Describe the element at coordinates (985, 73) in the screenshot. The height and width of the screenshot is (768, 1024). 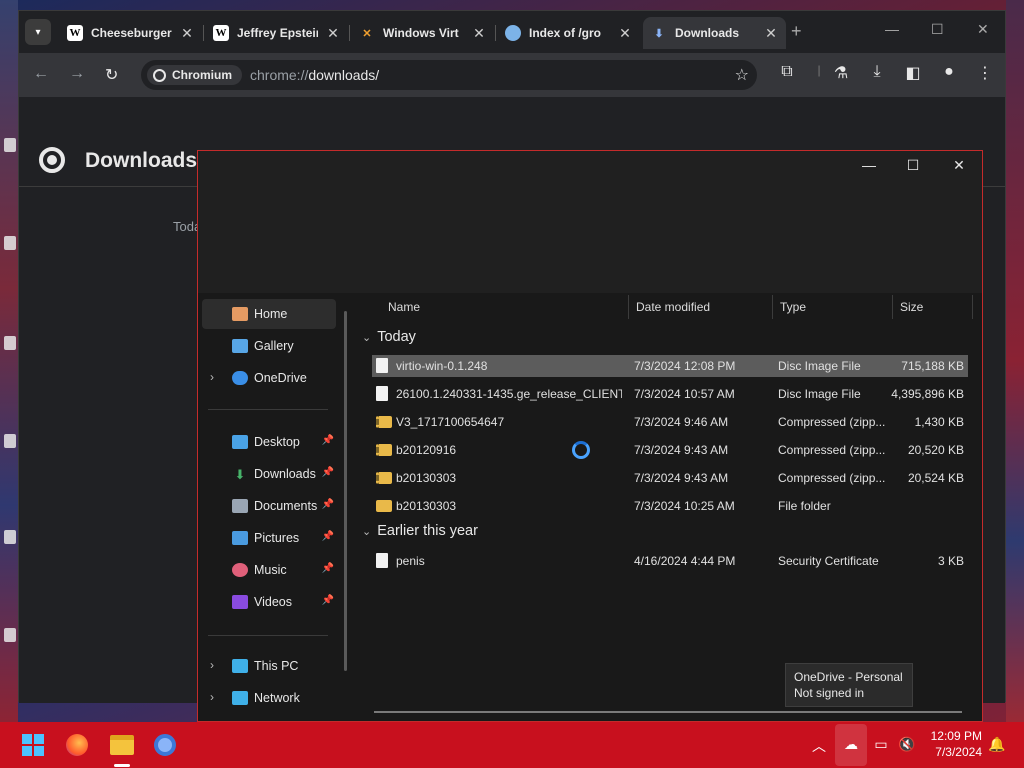
I see `menu-dots-icon: ⋮` at that location.